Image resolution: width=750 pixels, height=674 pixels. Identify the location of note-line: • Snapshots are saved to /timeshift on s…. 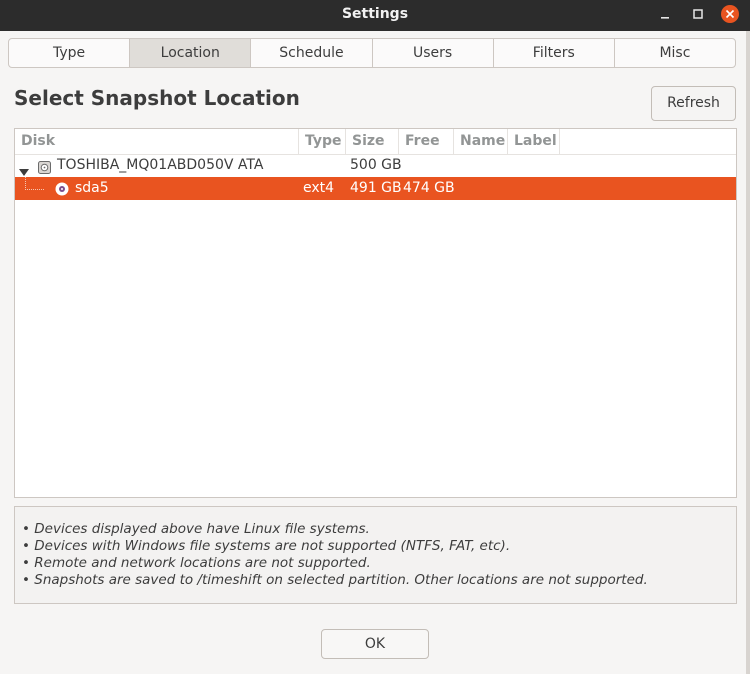
(335, 580).